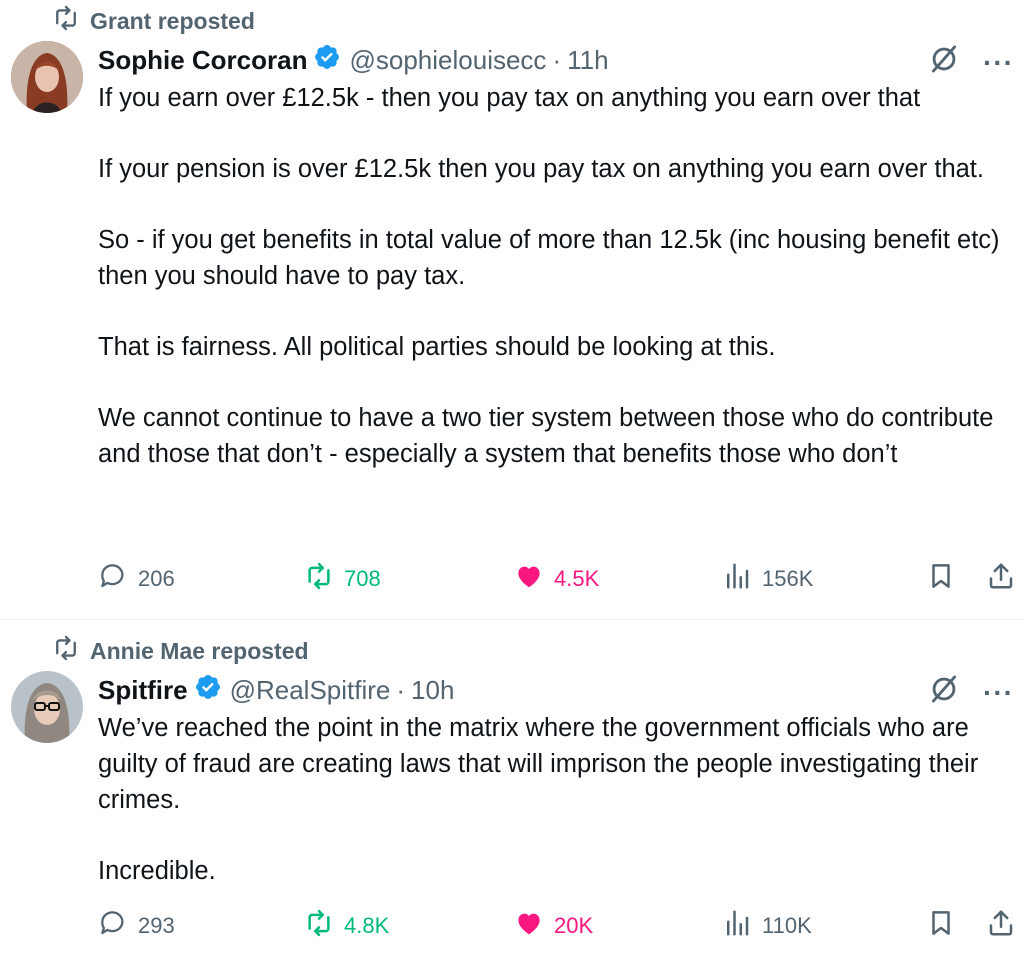 This screenshot has width=1024, height=955. What do you see at coordinates (172, 20) in the screenshot?
I see `repost-context-label: Grant reposted` at bounding box center [172, 20].